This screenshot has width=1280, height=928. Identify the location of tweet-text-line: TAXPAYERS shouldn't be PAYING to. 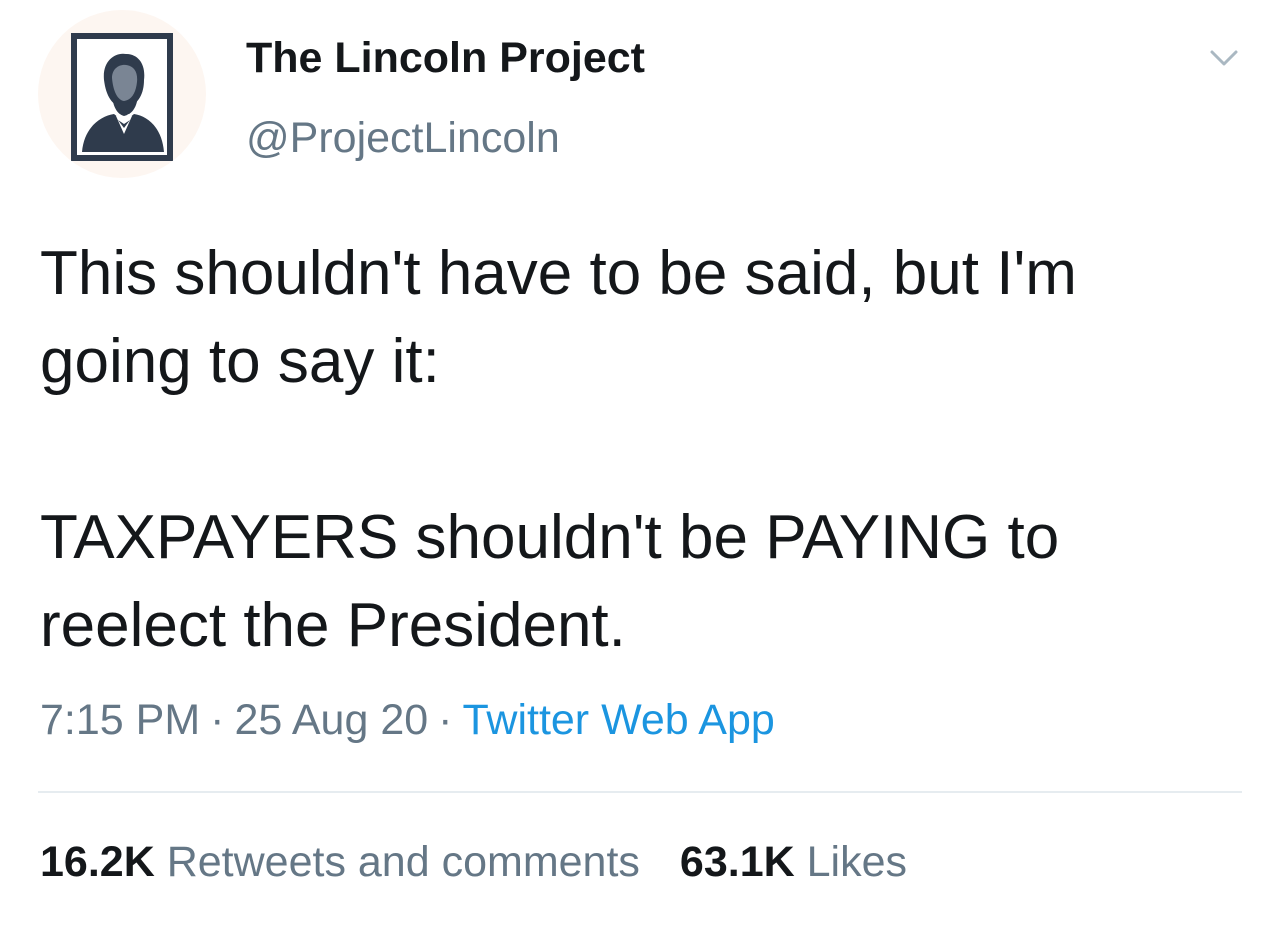
(550, 537).